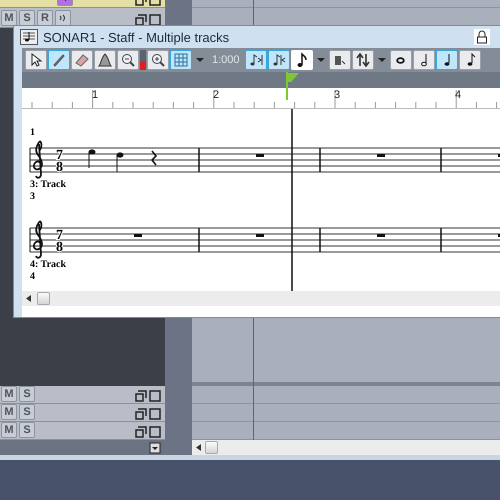 This screenshot has height=500, width=500. What do you see at coordinates (216, 95) in the screenshot?
I see `ruler-number: 2` at bounding box center [216, 95].